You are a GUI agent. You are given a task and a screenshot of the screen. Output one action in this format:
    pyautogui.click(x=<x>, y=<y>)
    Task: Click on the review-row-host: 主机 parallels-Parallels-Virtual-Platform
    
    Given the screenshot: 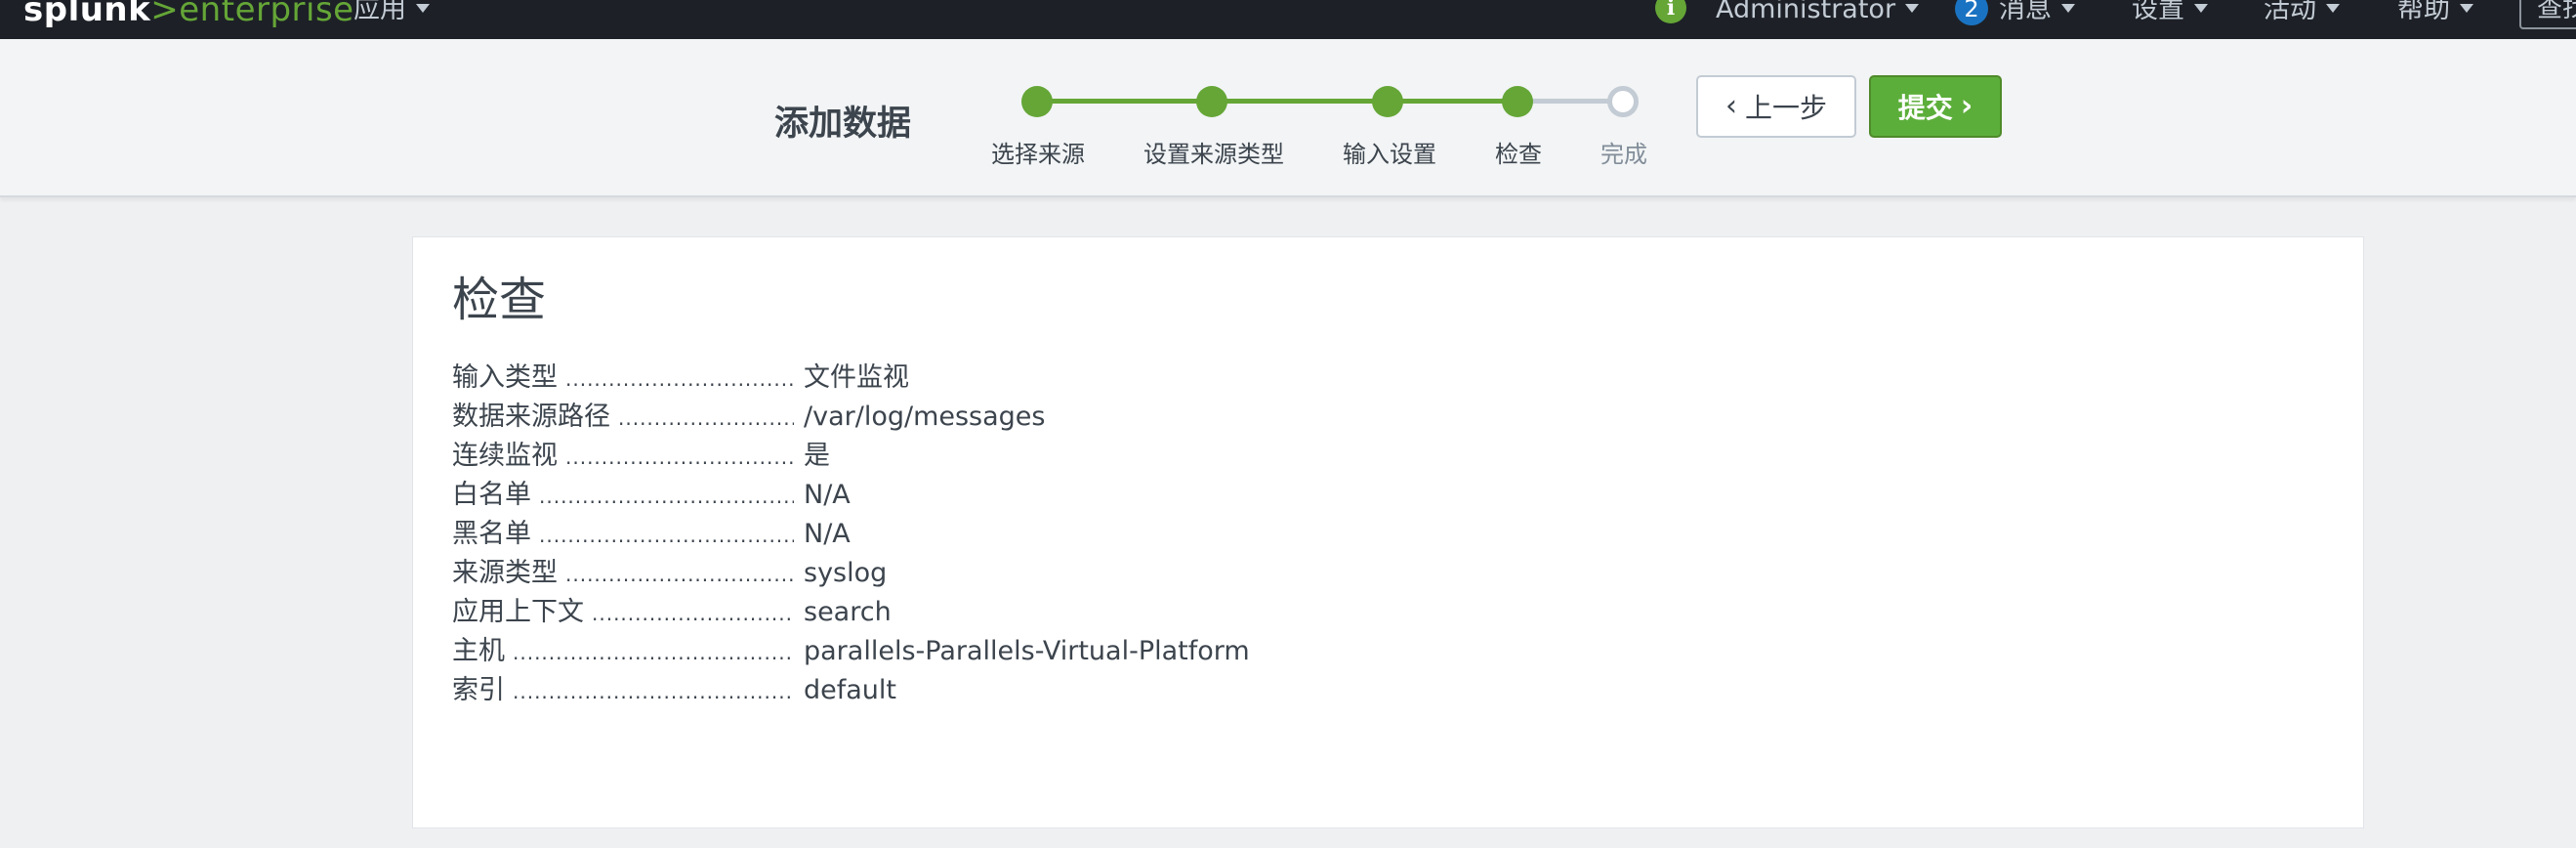 What is the action you would take?
    pyautogui.click(x=851, y=648)
    